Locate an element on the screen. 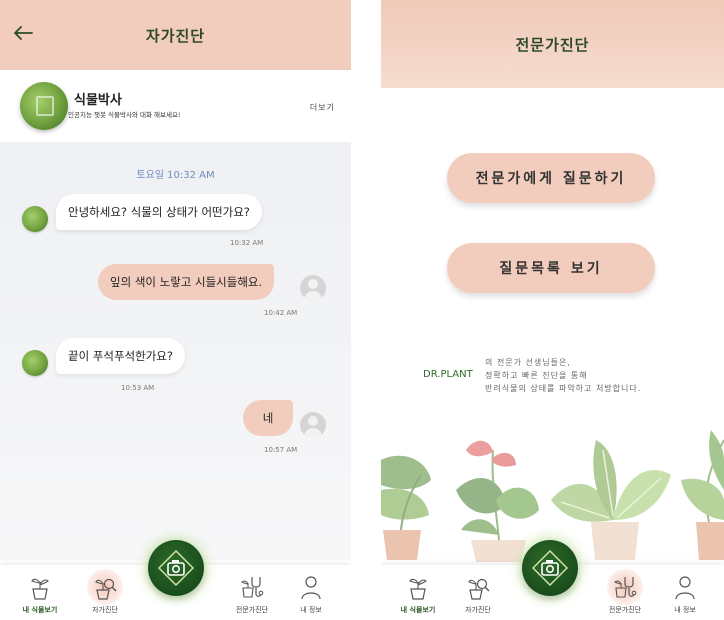  message-time: 10:57 AM is located at coordinates (281, 450).